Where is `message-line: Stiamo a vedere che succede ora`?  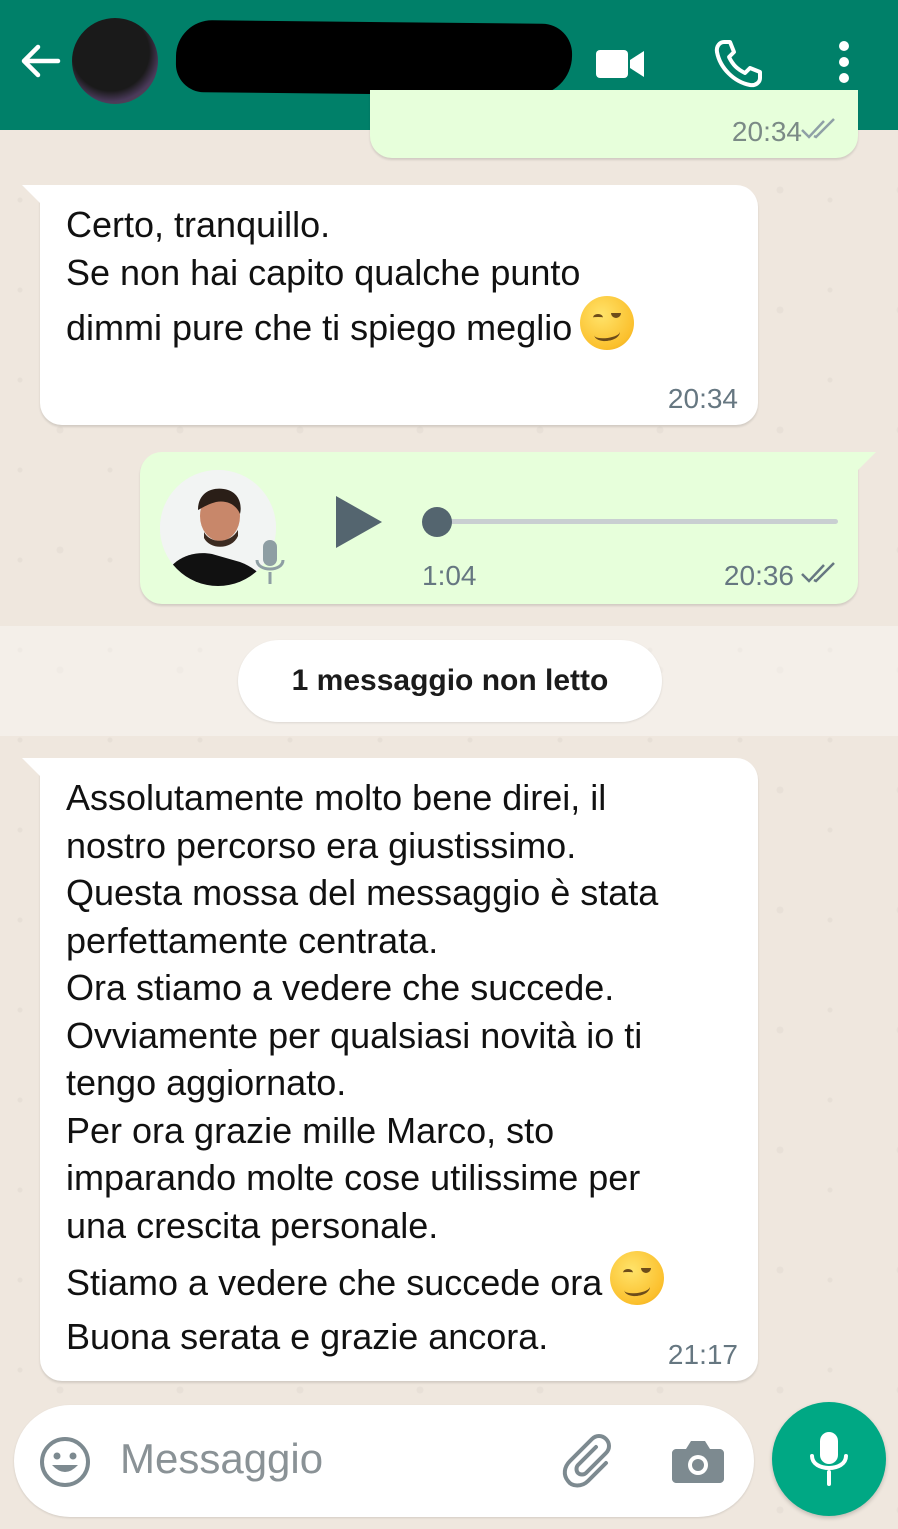
message-line: Stiamo a vedere che succede ora is located at coordinates (334, 1282).